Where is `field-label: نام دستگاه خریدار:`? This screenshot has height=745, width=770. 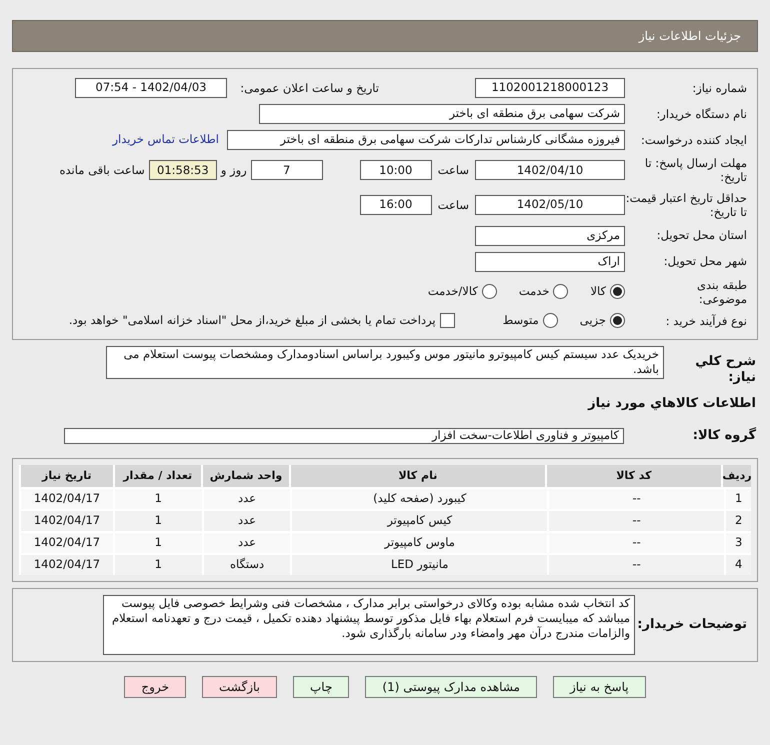 field-label: نام دستگاه خریدار: is located at coordinates (701, 114).